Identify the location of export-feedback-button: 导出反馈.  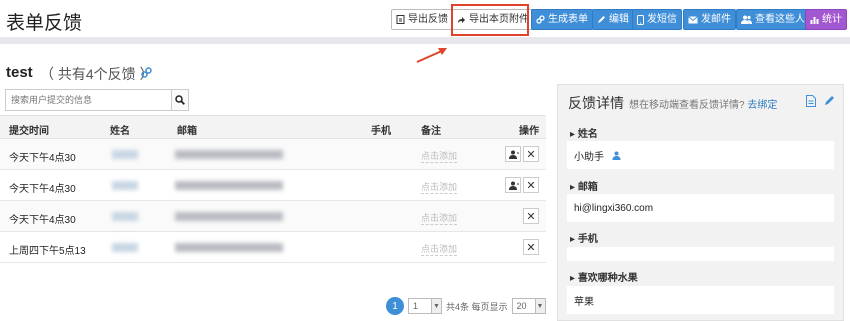
(422, 19).